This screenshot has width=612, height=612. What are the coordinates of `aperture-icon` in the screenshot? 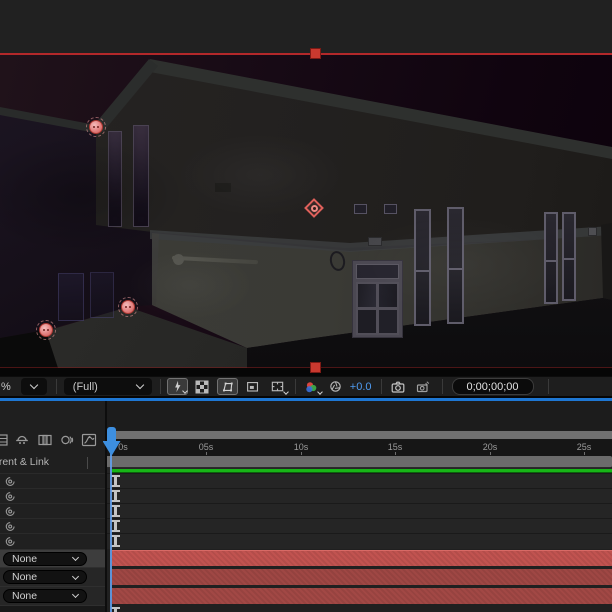 It's located at (335, 386).